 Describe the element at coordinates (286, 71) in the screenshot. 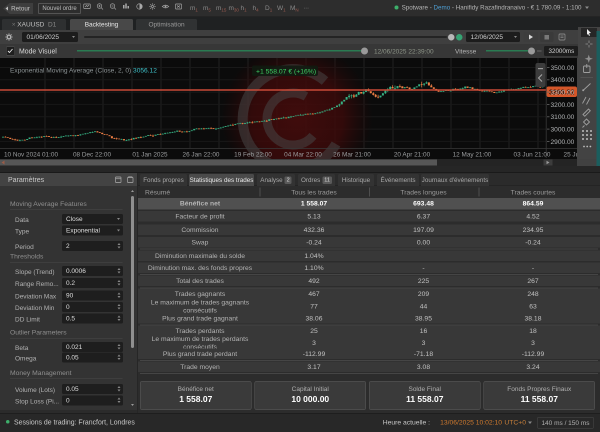

I see `svg-text: +1 558.07 € (+16%)` at that location.